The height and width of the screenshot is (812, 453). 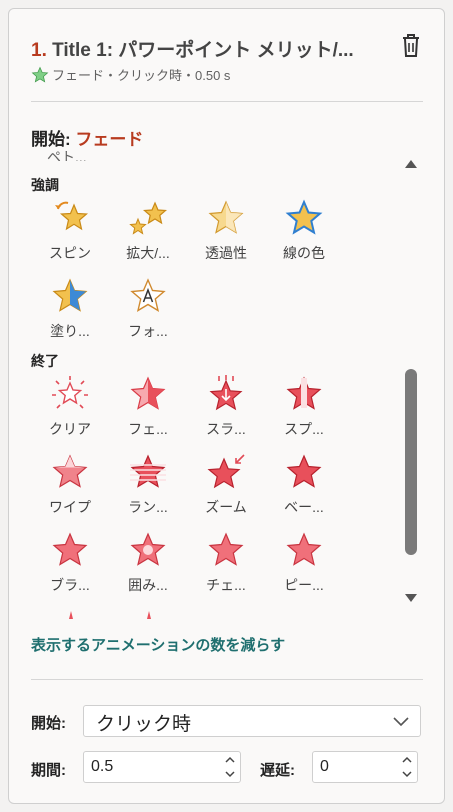 What do you see at coordinates (226, 253) in the screenshot?
I see `effect-label: 透過性` at bounding box center [226, 253].